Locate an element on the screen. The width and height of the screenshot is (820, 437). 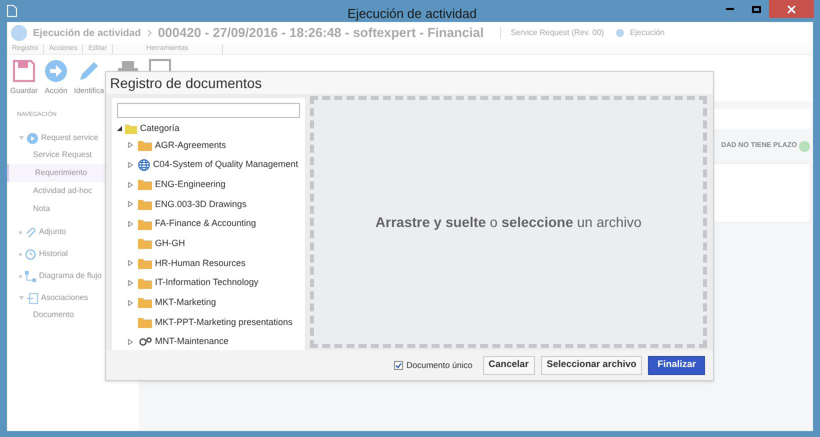
drop-zone-text: Arrastre y suelte o seleccione un archivo is located at coordinates (508, 222).